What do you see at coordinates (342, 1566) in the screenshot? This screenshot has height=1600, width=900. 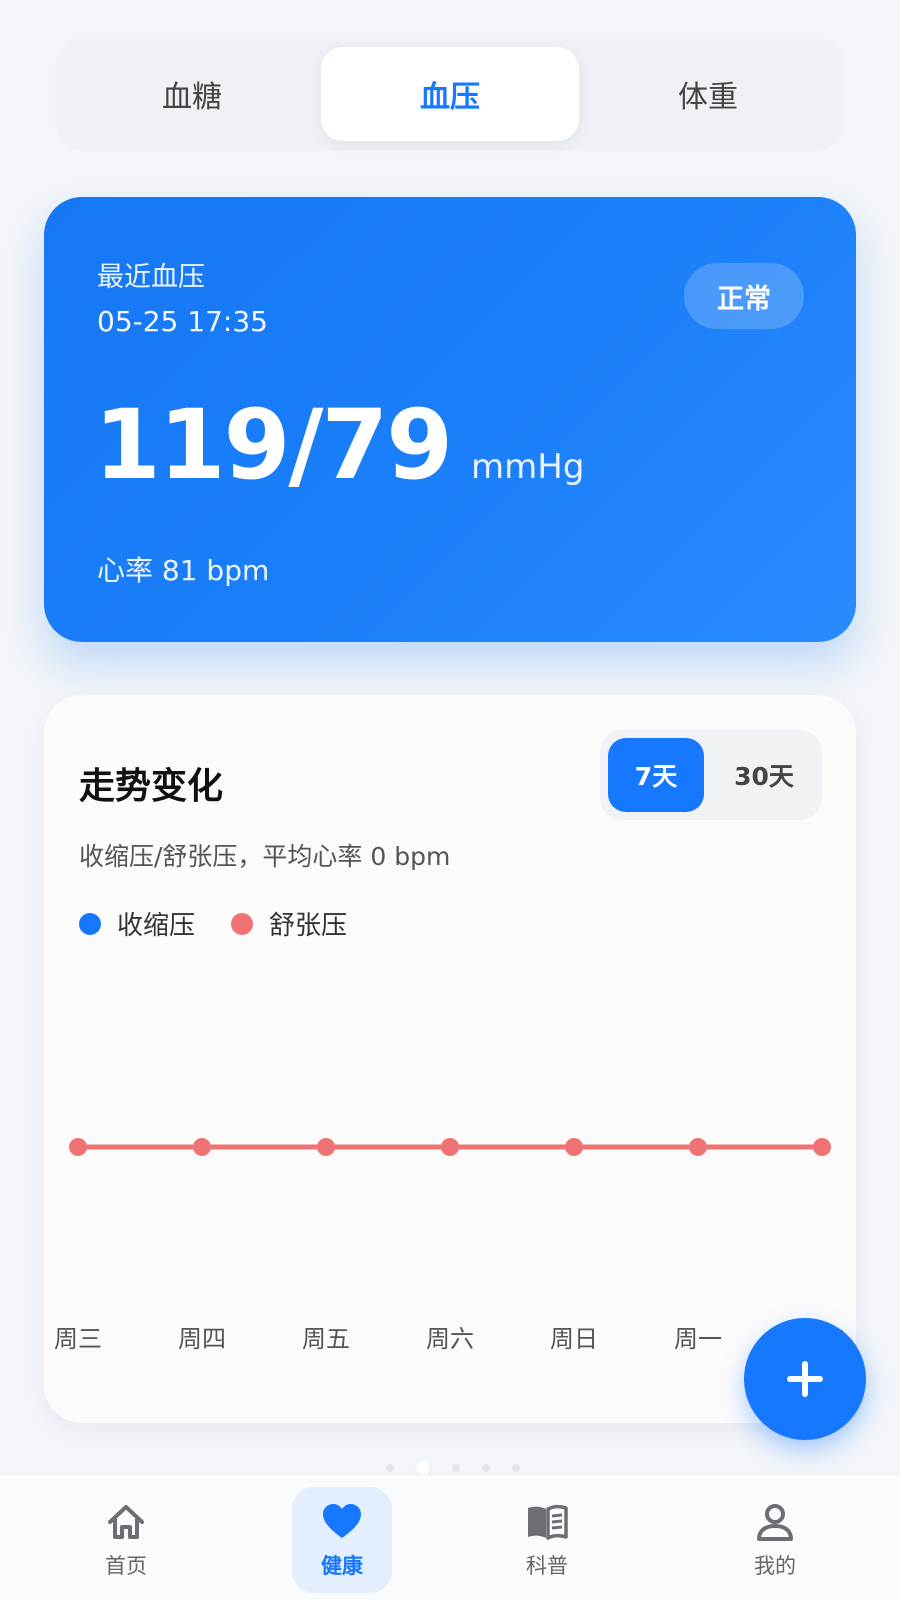 I see `nav-health-label: 健康` at bounding box center [342, 1566].